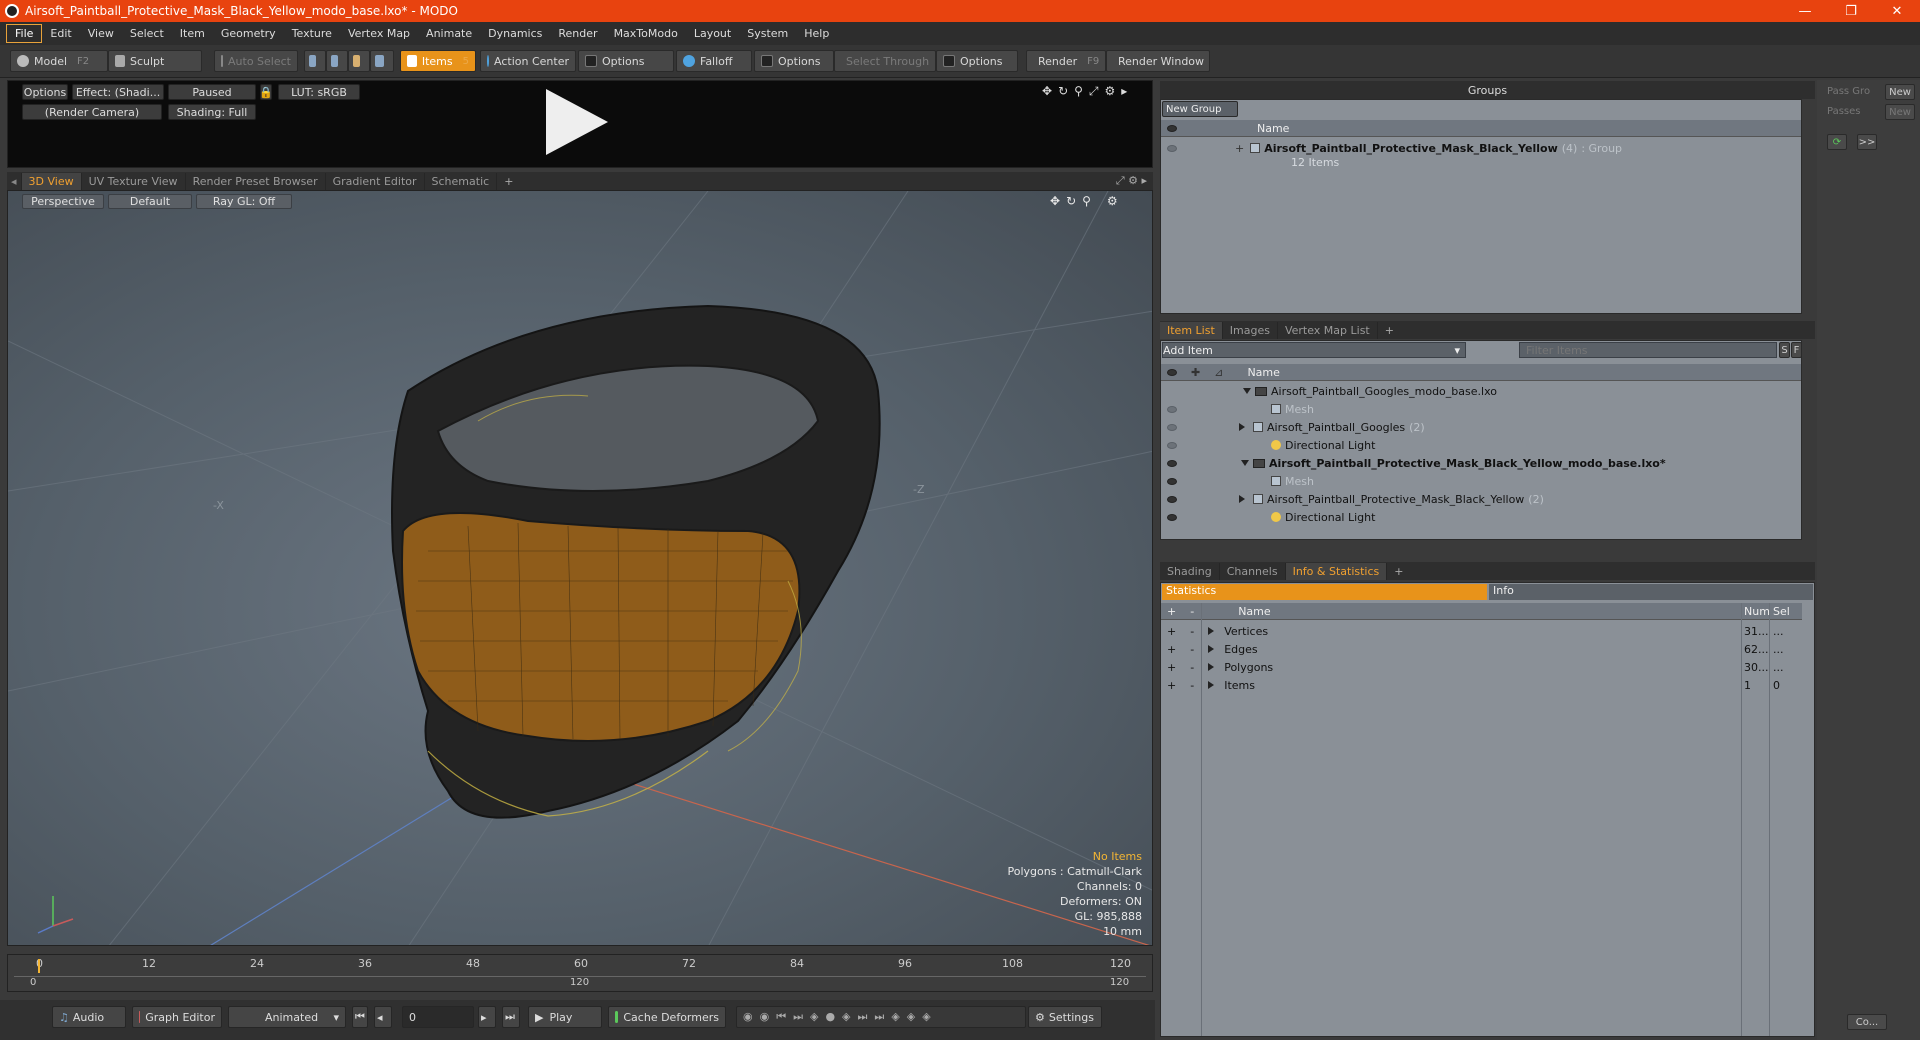  Describe the element at coordinates (337, 61) in the screenshot. I see `edges-mode-button` at that location.